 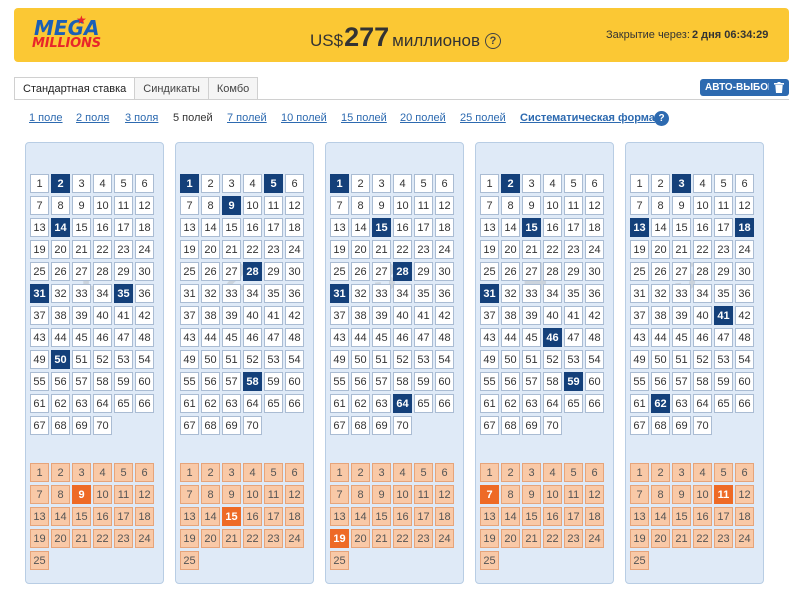 What do you see at coordinates (339, 516) in the screenshot?
I see `mega-ball-cell: 13` at bounding box center [339, 516].